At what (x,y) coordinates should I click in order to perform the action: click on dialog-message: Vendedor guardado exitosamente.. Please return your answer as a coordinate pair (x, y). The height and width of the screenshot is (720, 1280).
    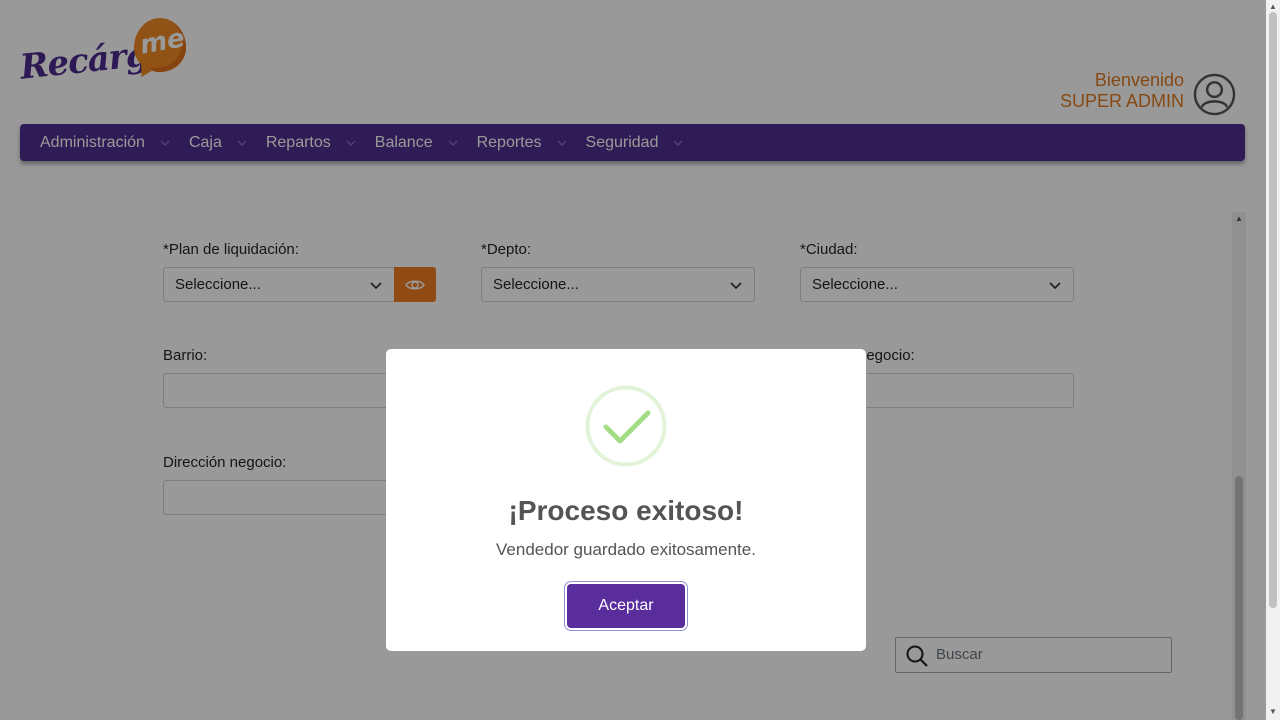
    Looking at the image, I should click on (626, 549).